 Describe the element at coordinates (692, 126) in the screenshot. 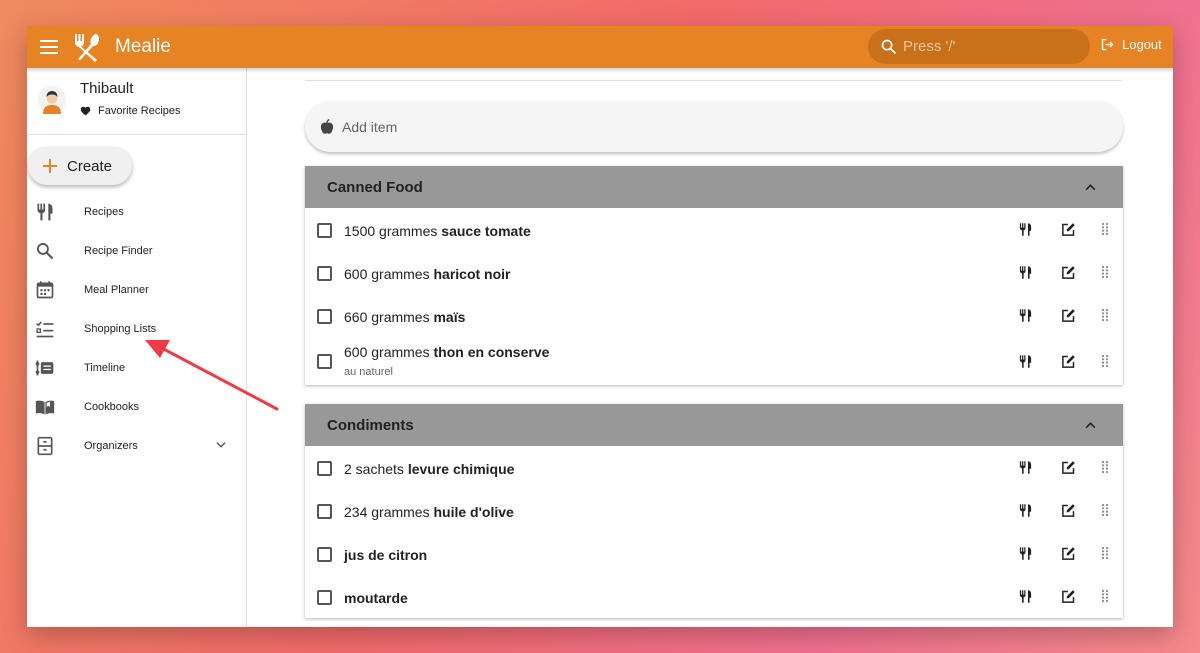

I see `add-item-input` at that location.